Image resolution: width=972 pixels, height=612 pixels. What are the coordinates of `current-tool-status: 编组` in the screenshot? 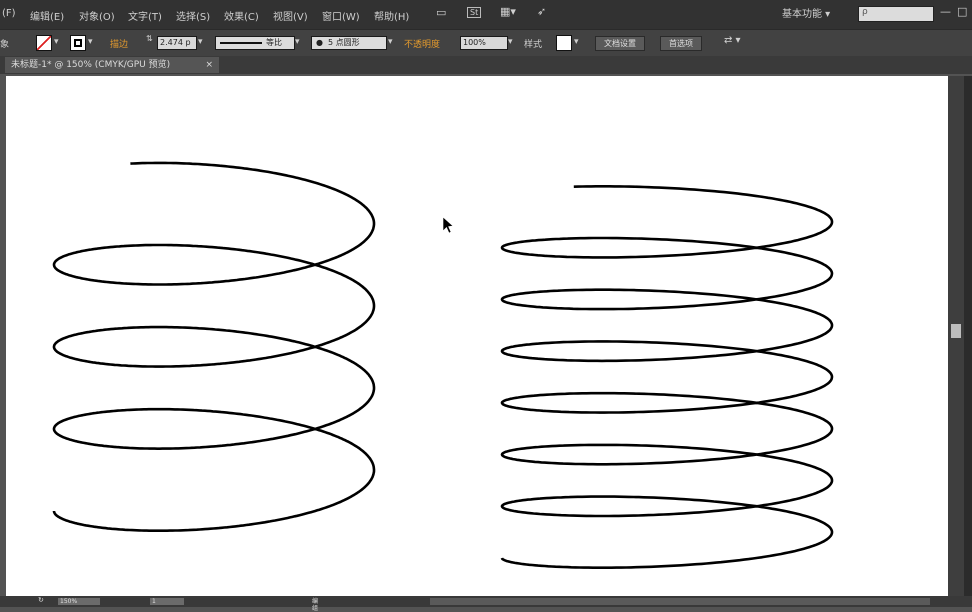 It's located at (315, 605).